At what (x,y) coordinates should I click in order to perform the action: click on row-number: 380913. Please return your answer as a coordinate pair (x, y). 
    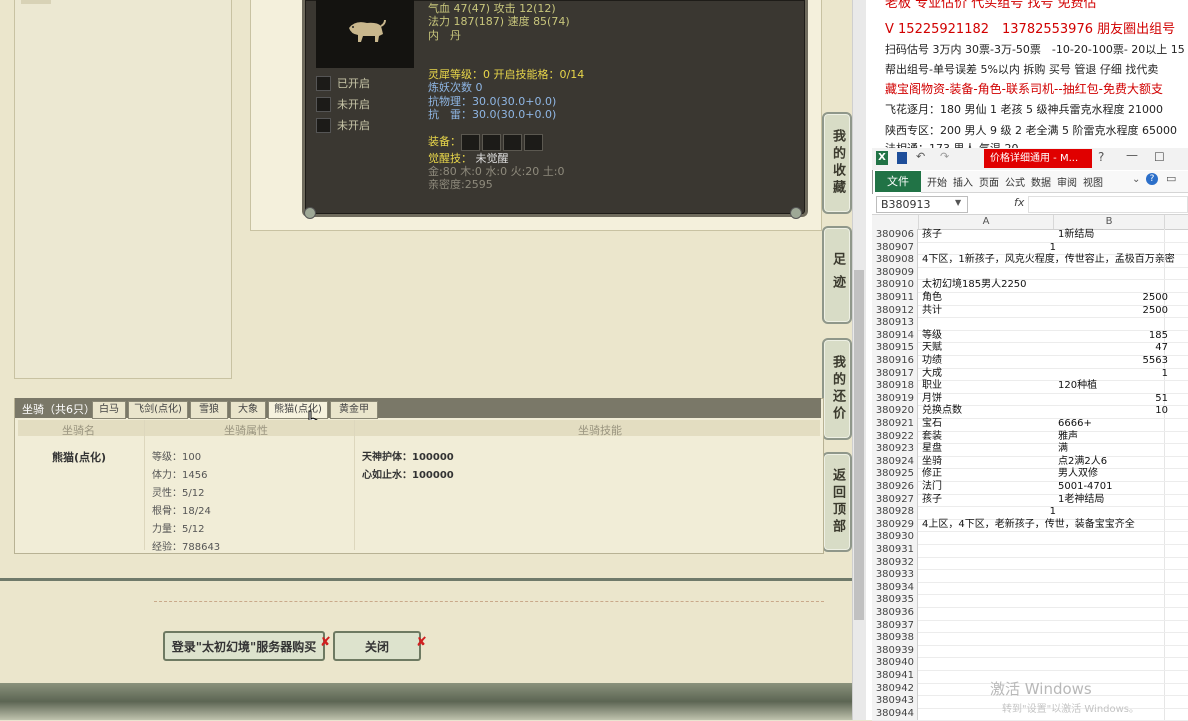
    Looking at the image, I should click on (895, 323).